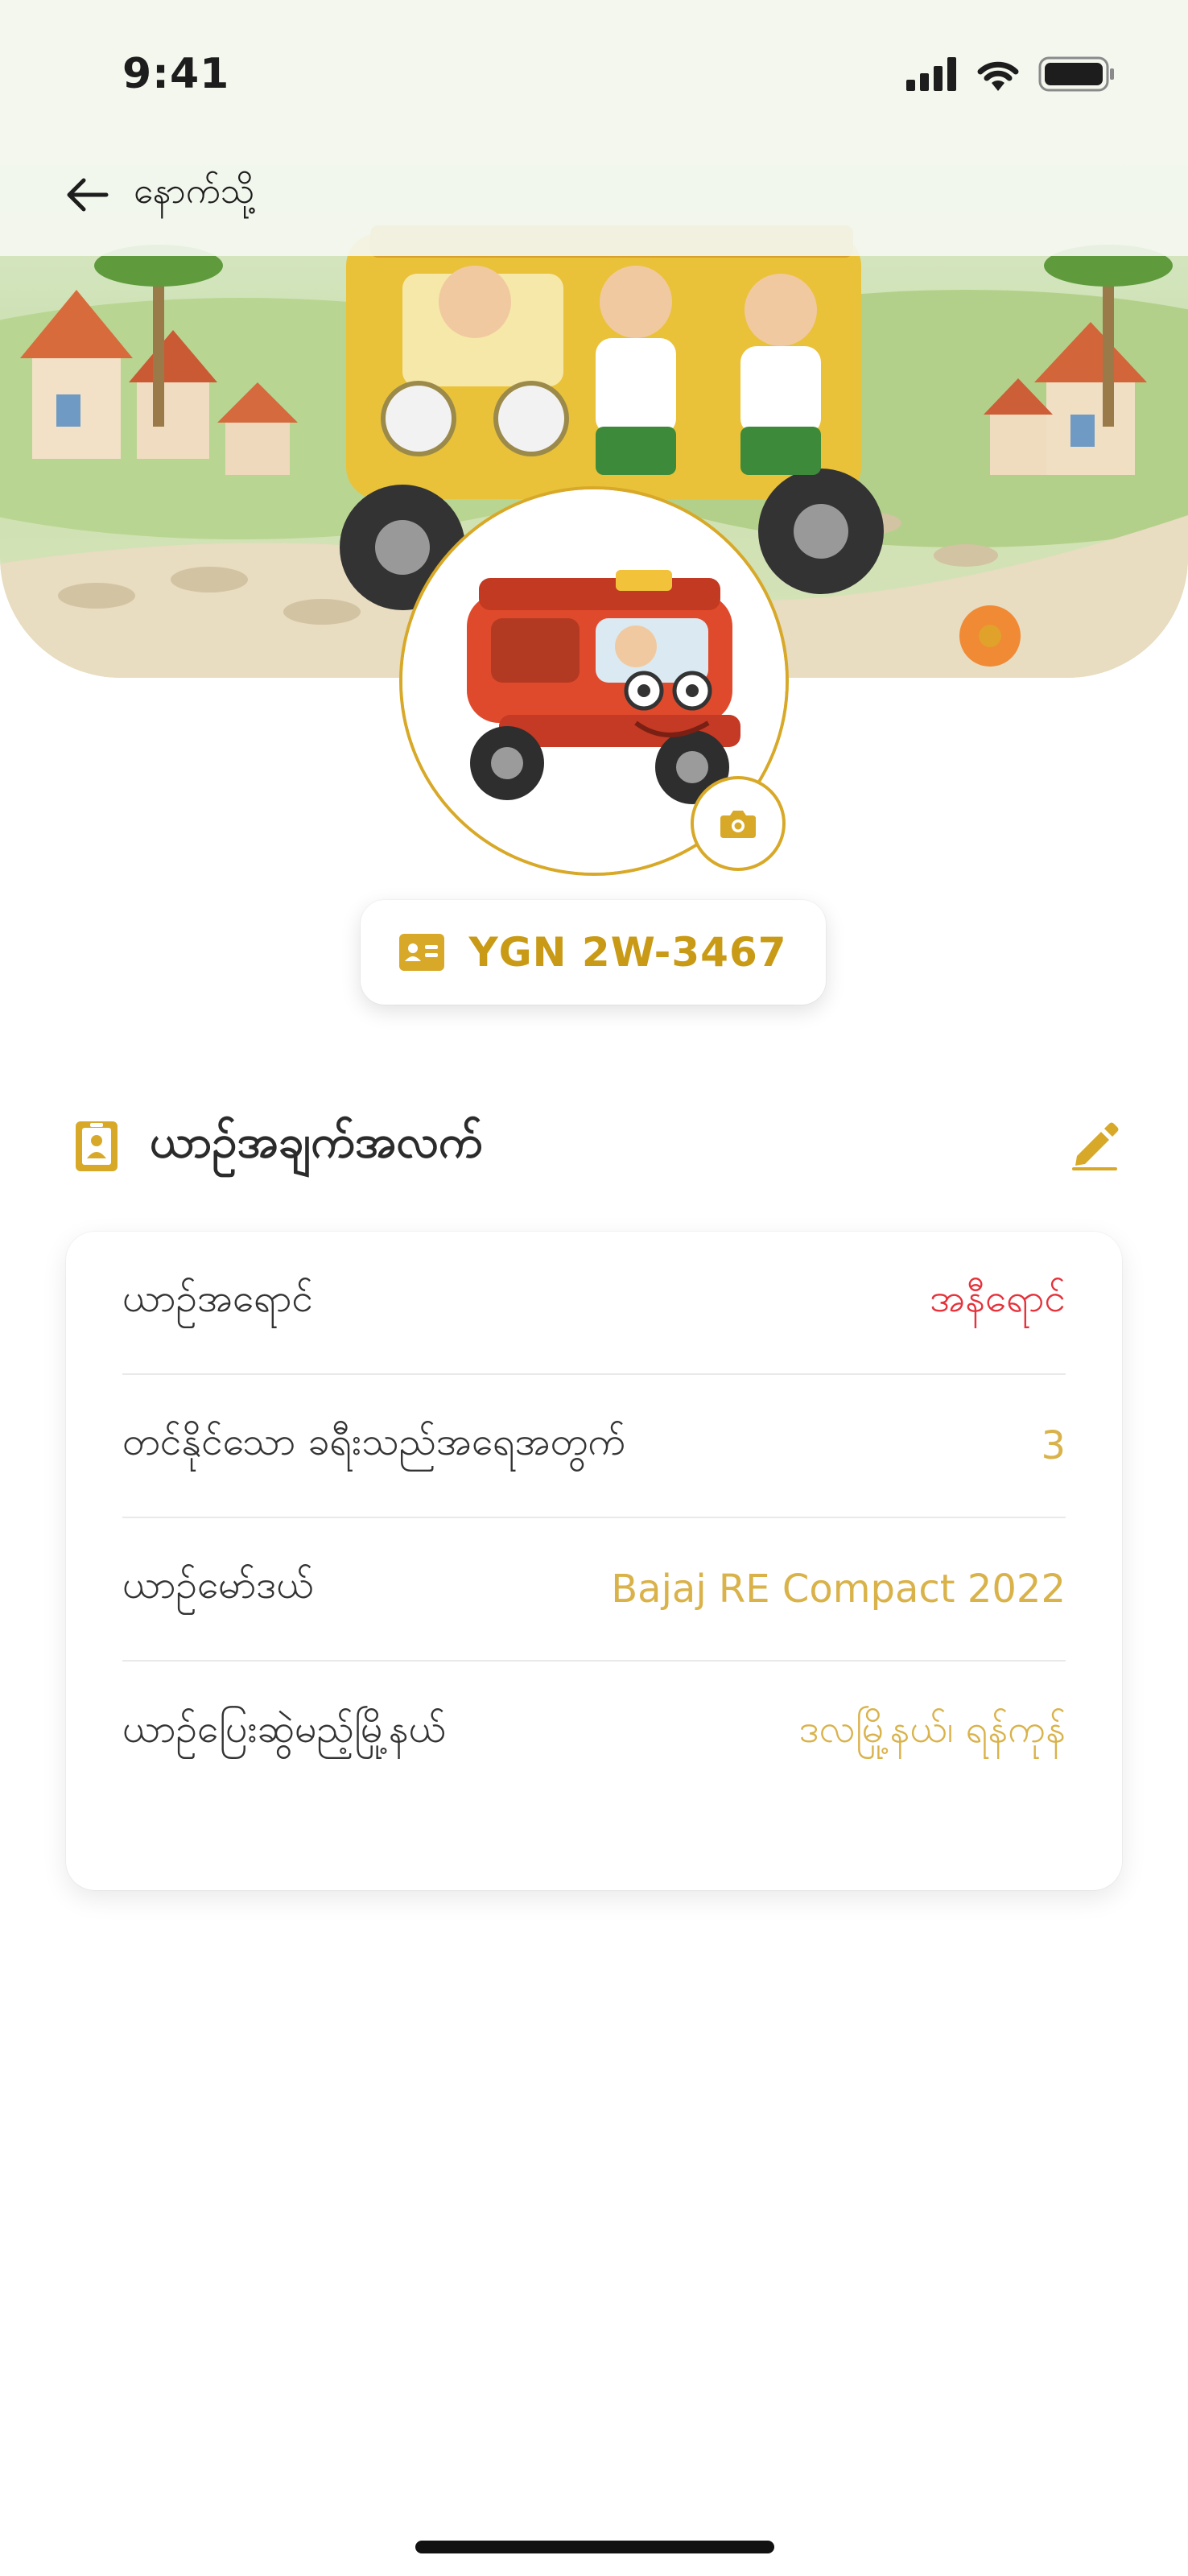 The image size is (1188, 2576). What do you see at coordinates (594, 1303) in the screenshot?
I see `info-row-color: ယာဉ်အရောင် အနီရောင်` at bounding box center [594, 1303].